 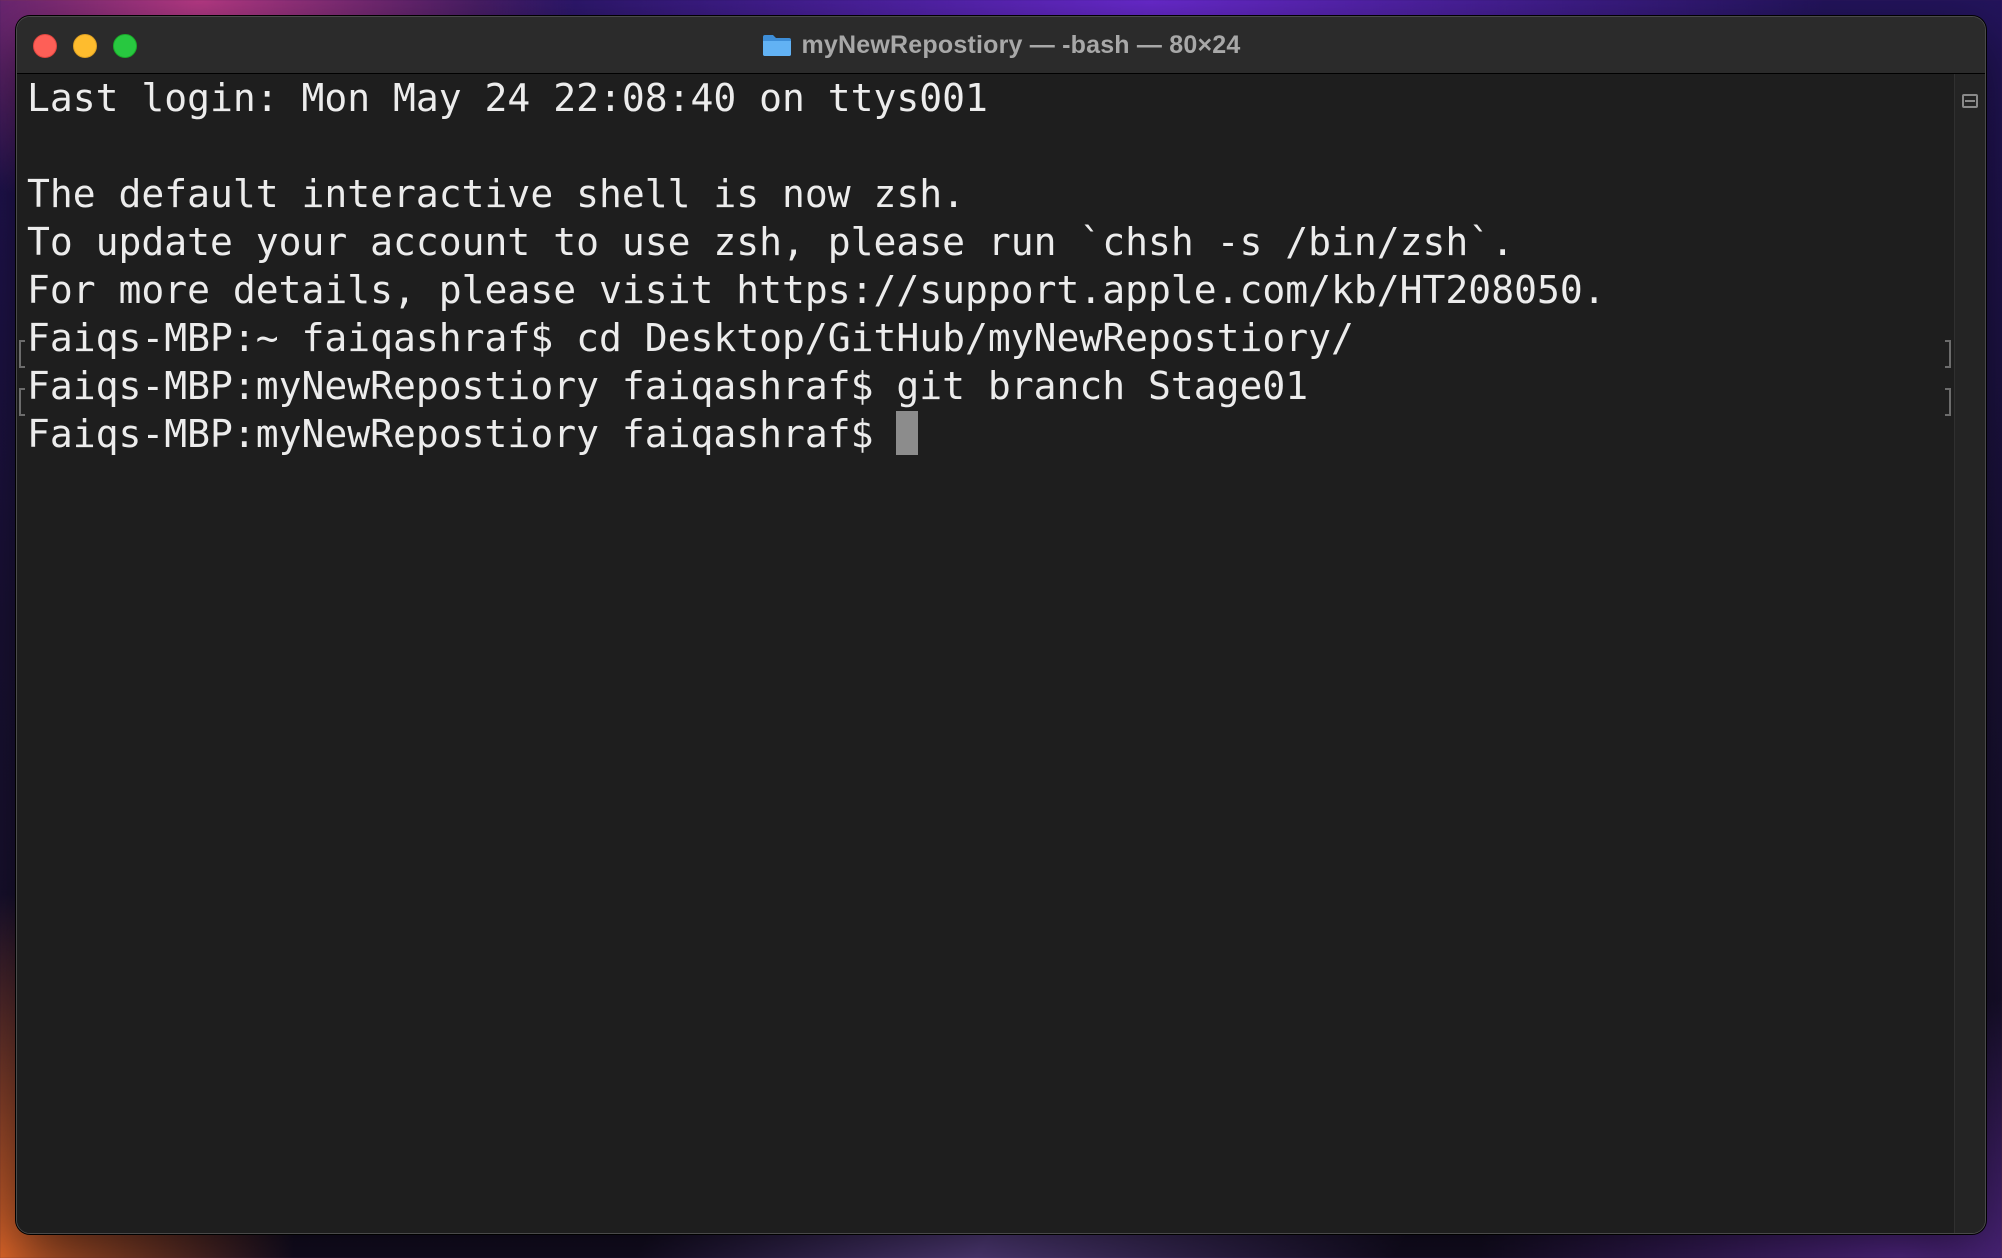 What do you see at coordinates (776, 45) in the screenshot?
I see `folder-icon` at bounding box center [776, 45].